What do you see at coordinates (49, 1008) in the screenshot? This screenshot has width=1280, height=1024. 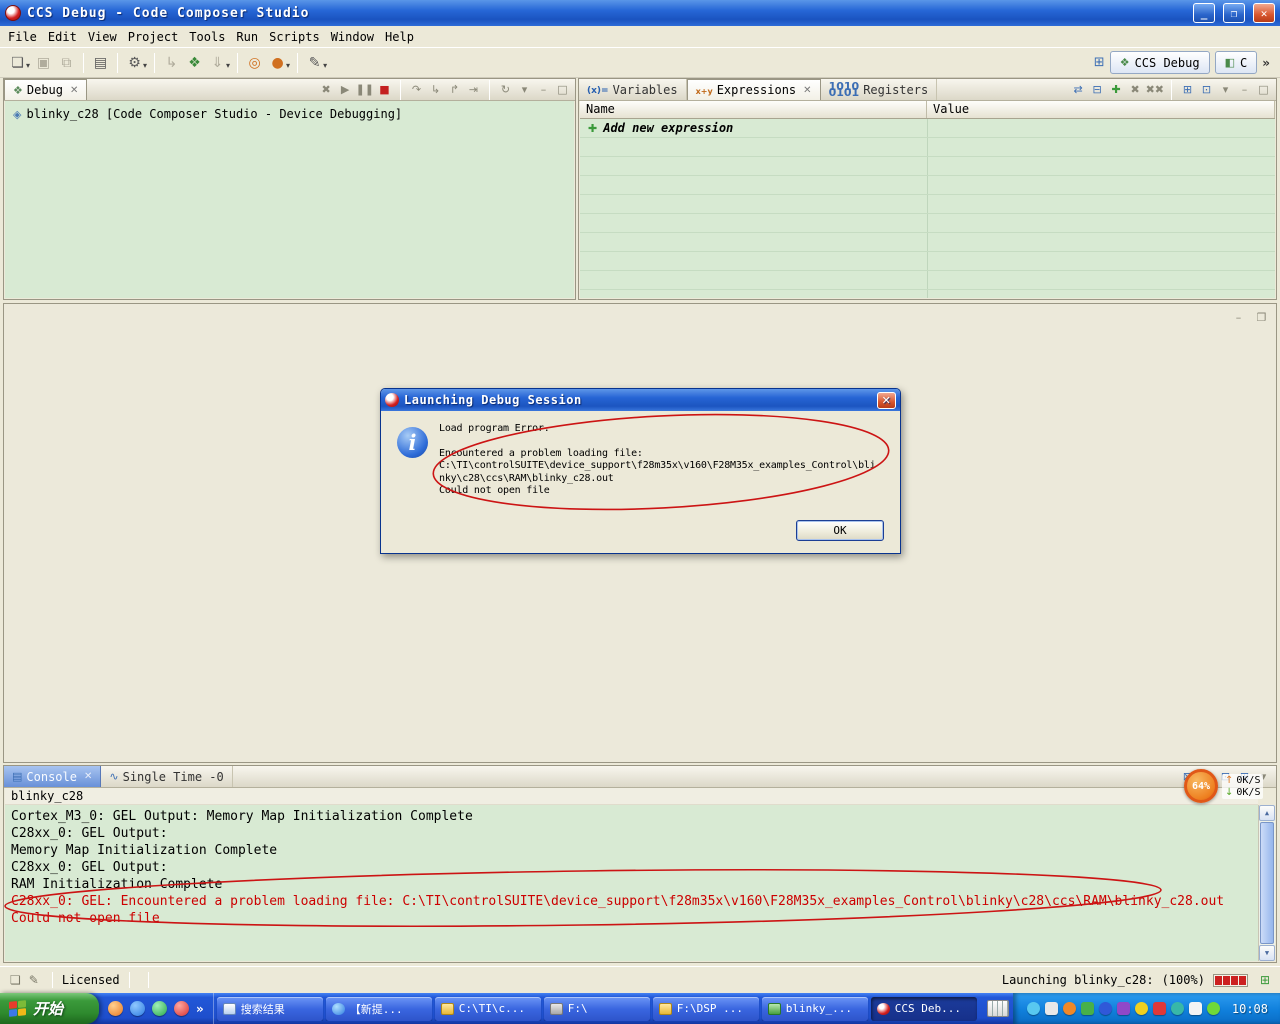 I see `start-button: 开始` at bounding box center [49, 1008].